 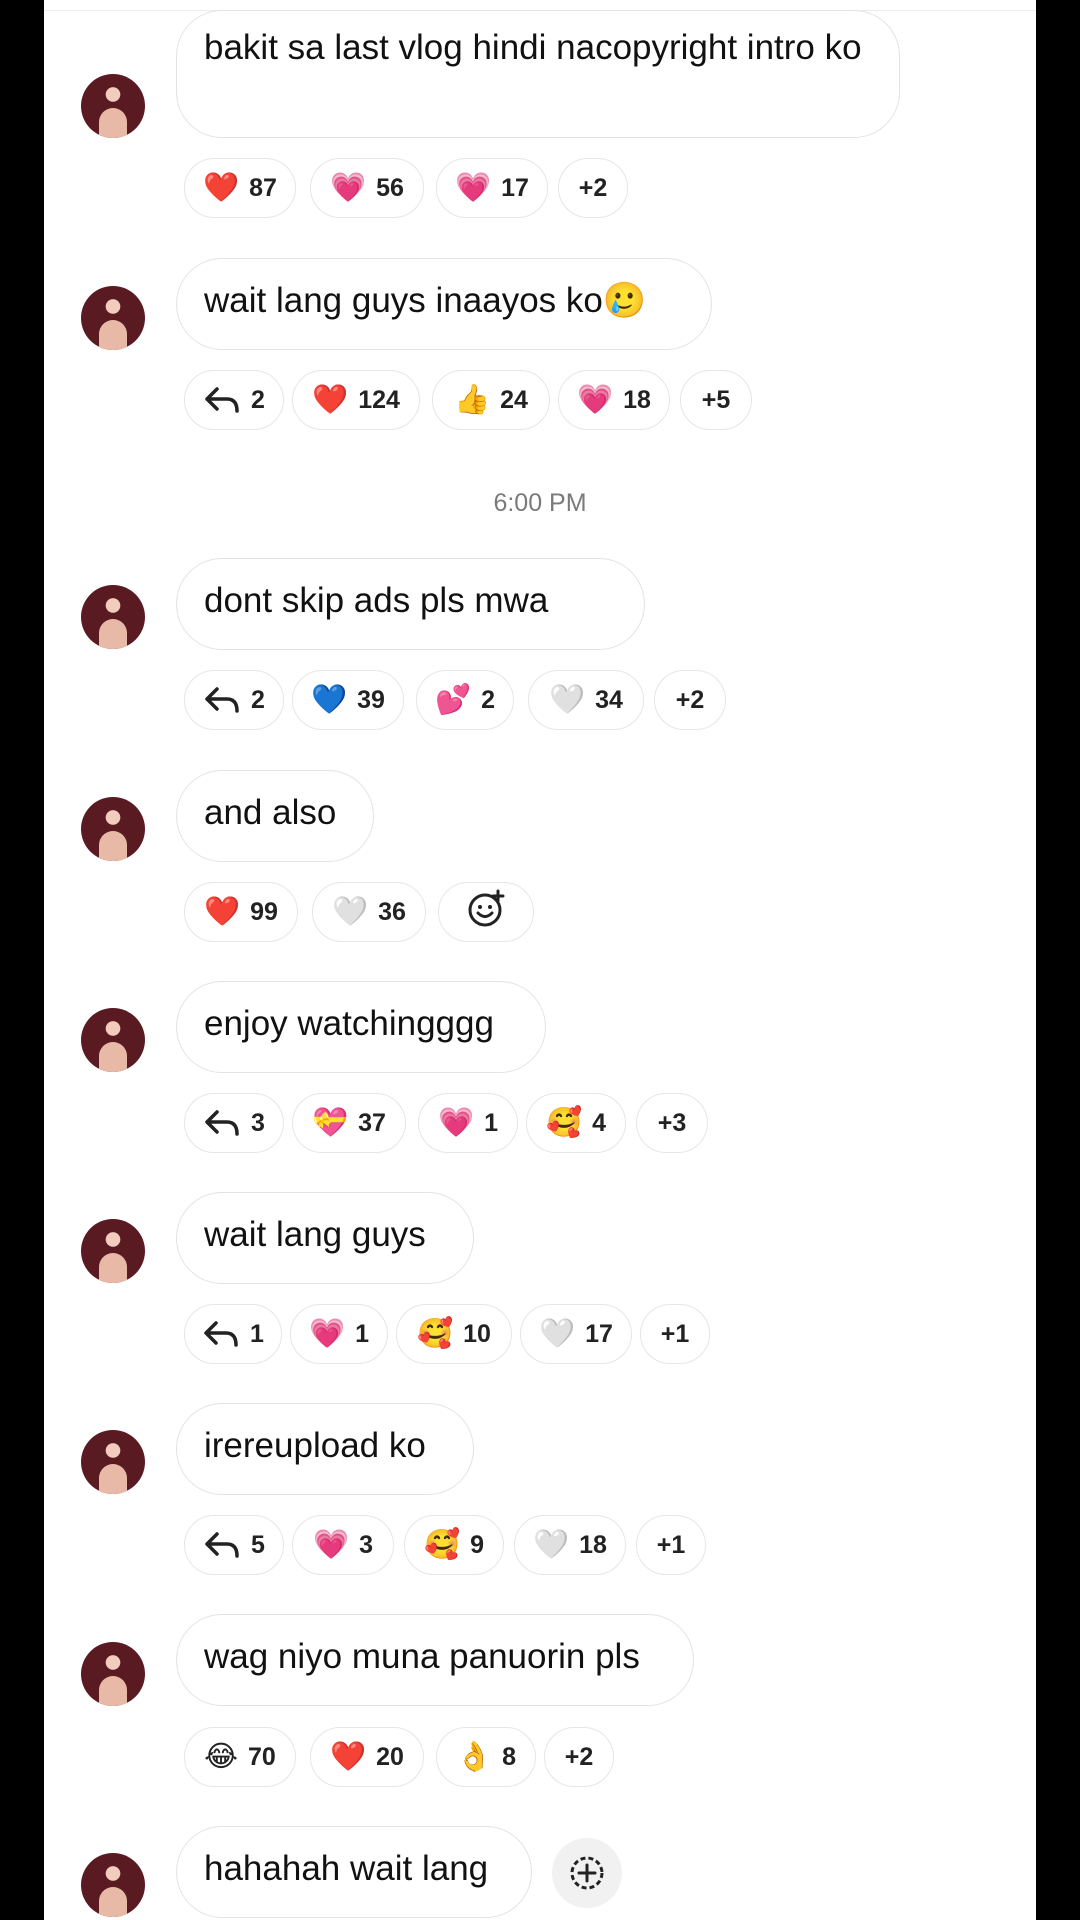 I want to click on ok-hand-icon: 👌, so click(x=474, y=1756).